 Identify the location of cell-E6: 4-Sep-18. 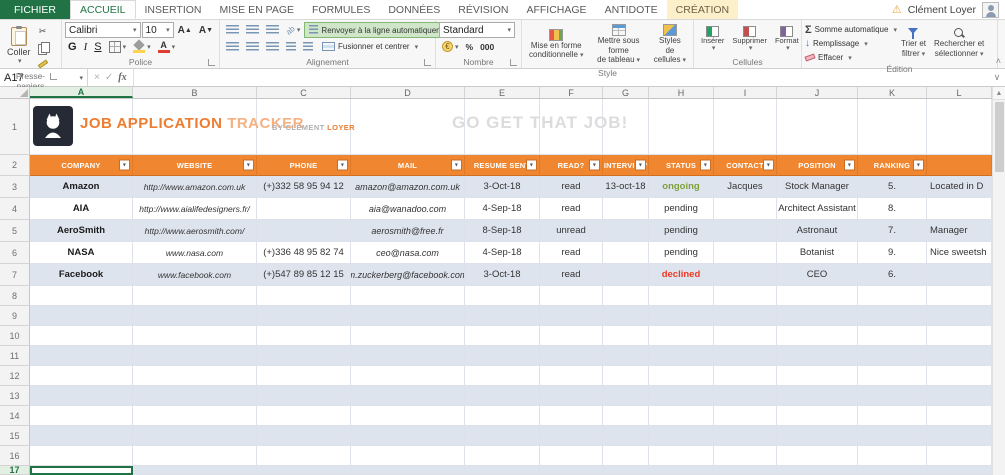
(502, 253).